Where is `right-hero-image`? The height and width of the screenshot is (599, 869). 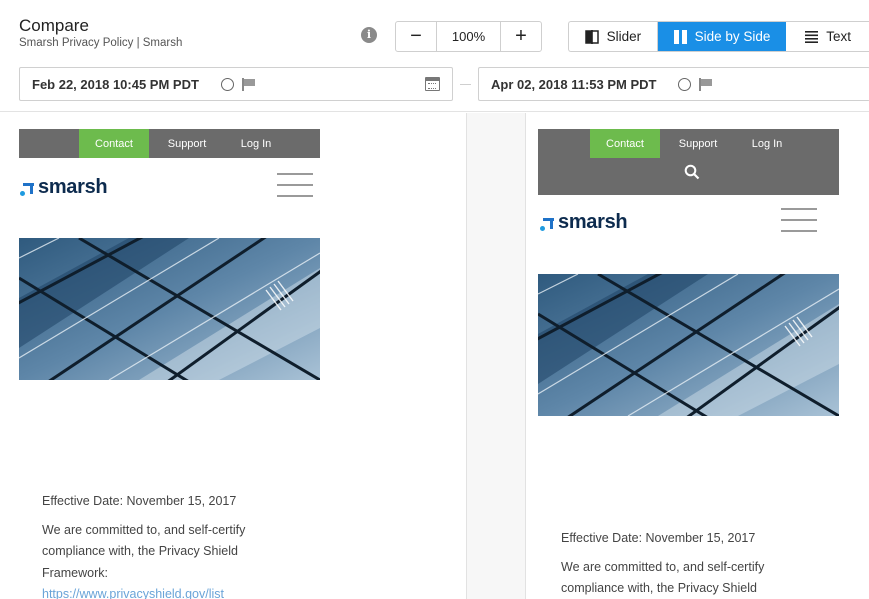
right-hero-image is located at coordinates (688, 345).